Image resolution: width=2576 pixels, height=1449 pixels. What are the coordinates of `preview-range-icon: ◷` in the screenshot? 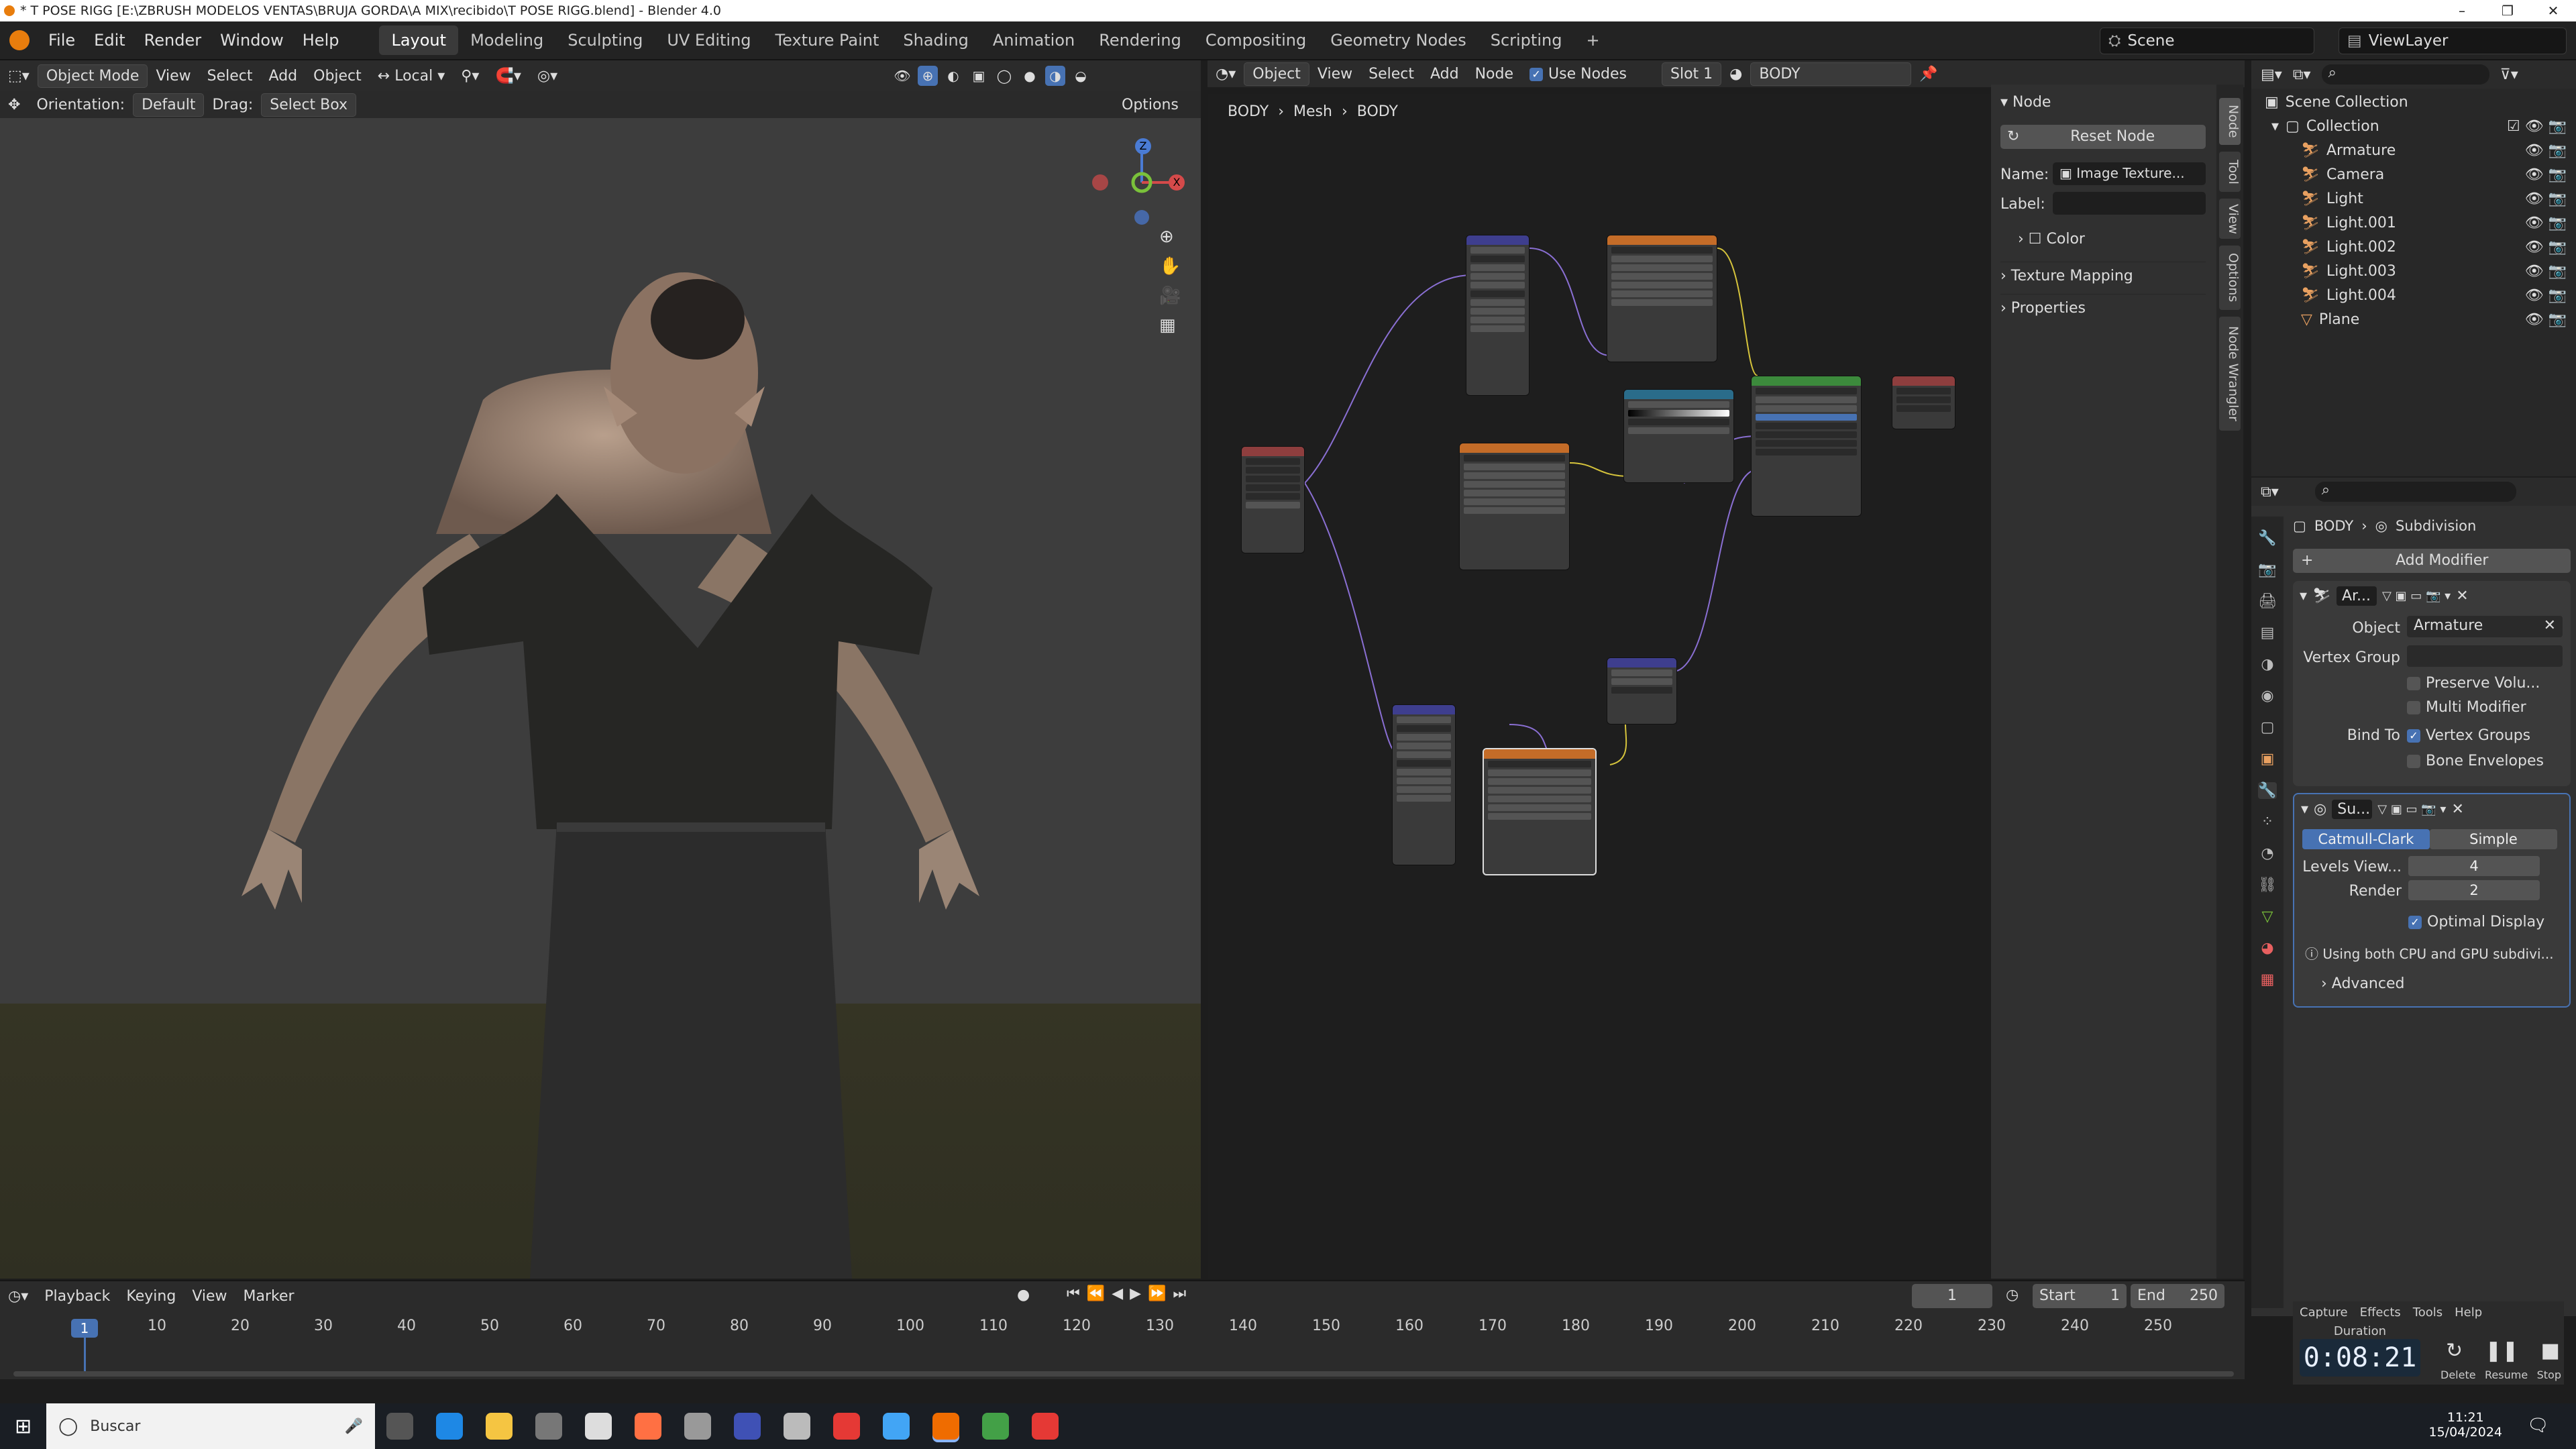 It's located at (2012, 1295).